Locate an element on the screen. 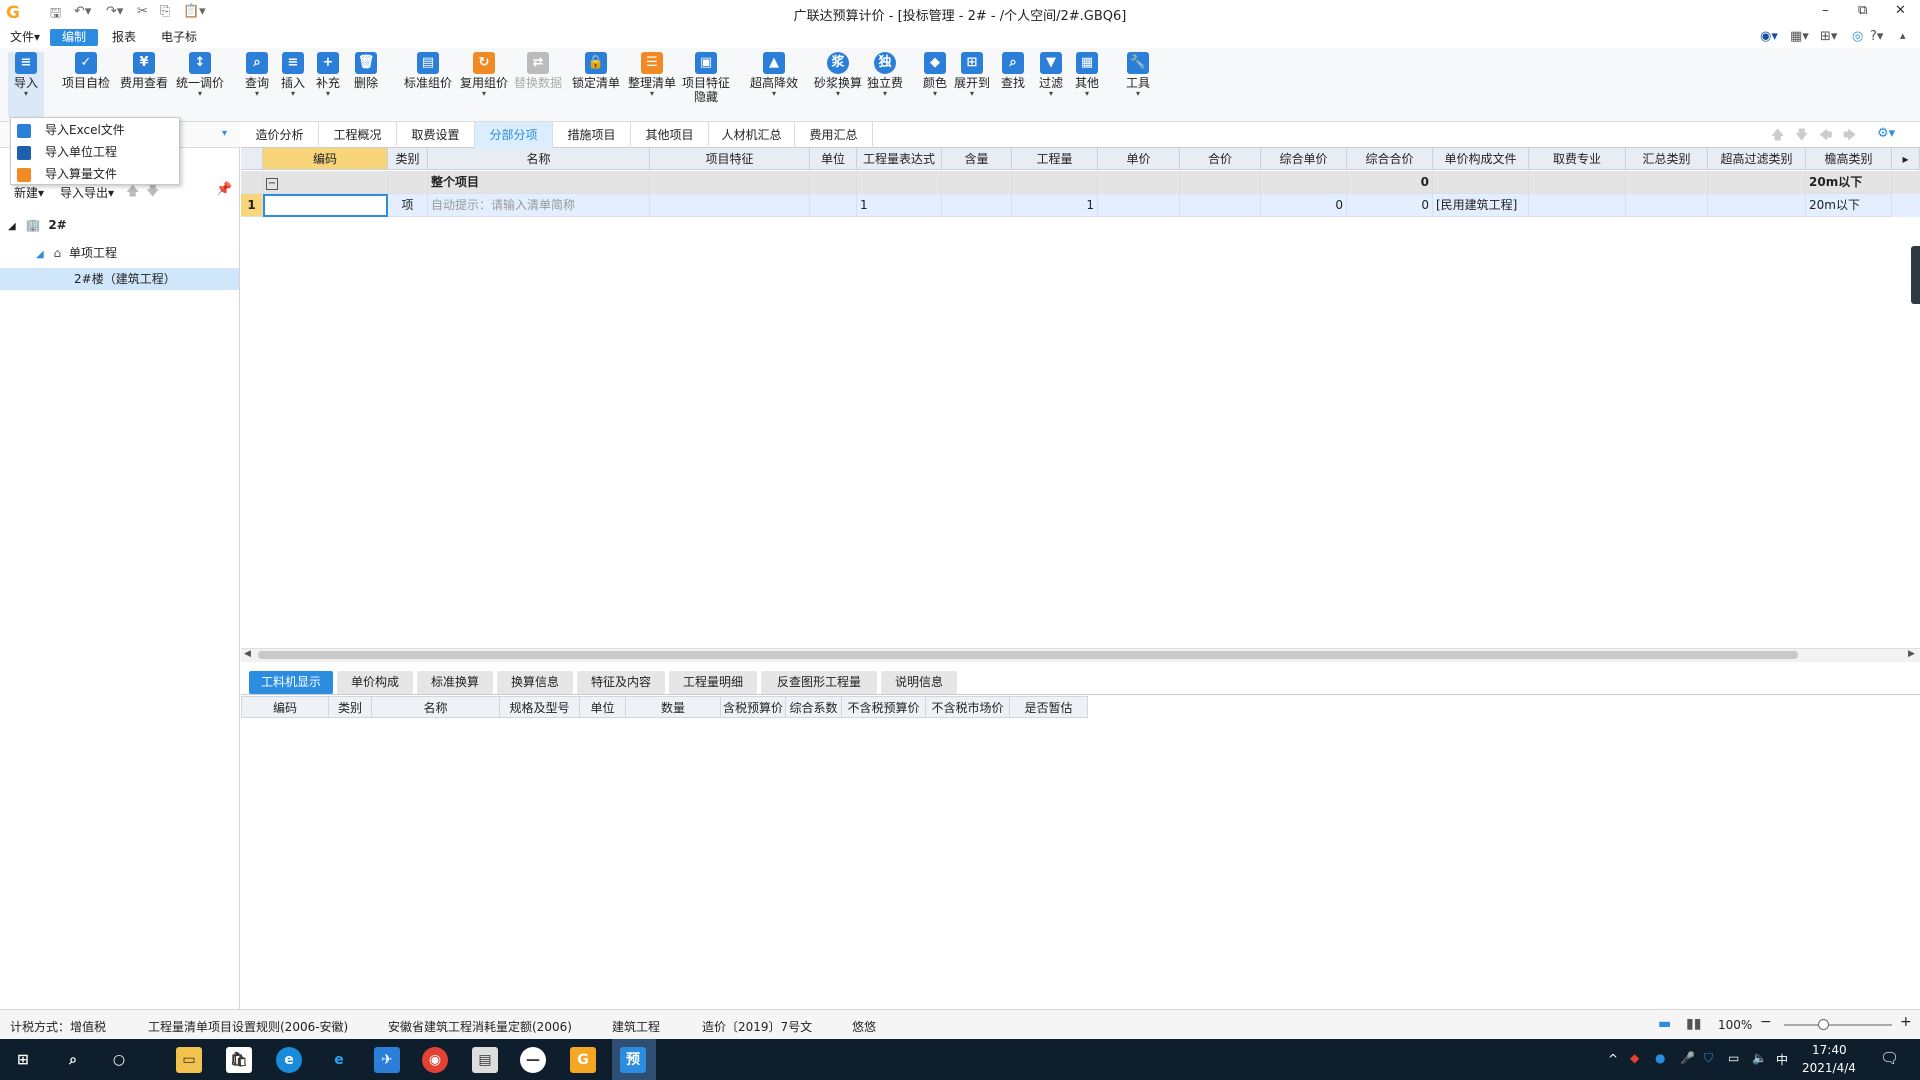  type-cell: 项 is located at coordinates (408, 205).